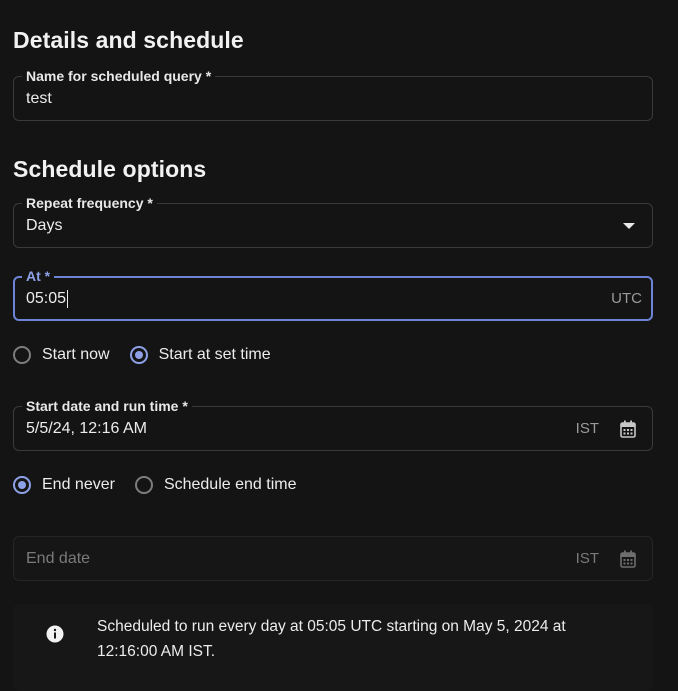  I want to click on repeat-frequency-select: Repeat frequency * Days, so click(333, 221).